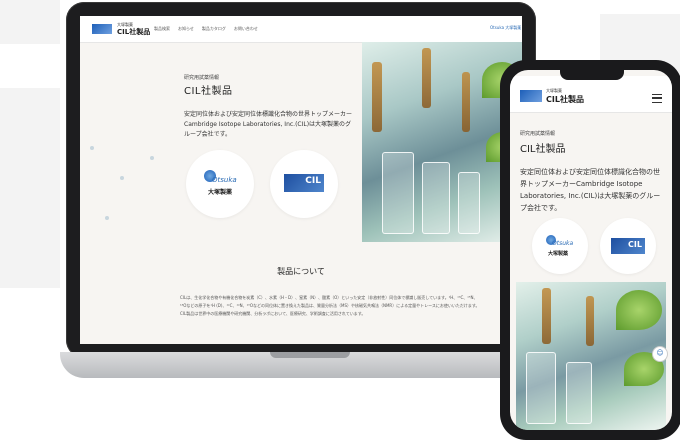 The image size is (680, 440). What do you see at coordinates (186, 29) in the screenshot?
I see `nav-item-news: お知らせ` at bounding box center [186, 29].